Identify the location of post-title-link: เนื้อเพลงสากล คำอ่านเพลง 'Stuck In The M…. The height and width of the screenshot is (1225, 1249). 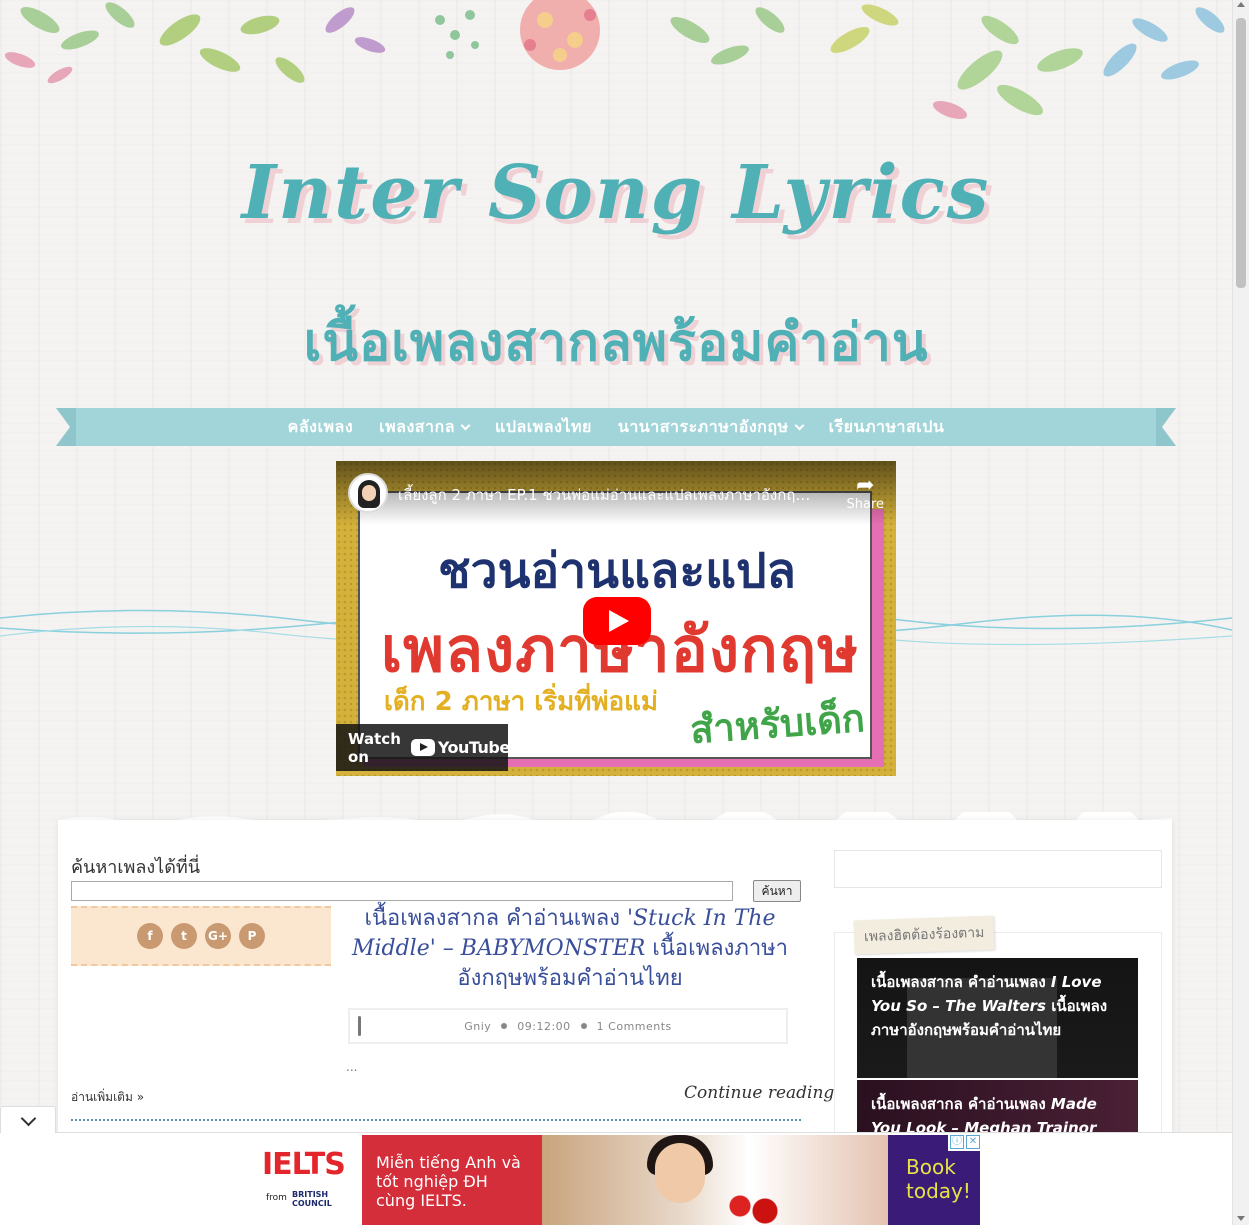
(570, 949).